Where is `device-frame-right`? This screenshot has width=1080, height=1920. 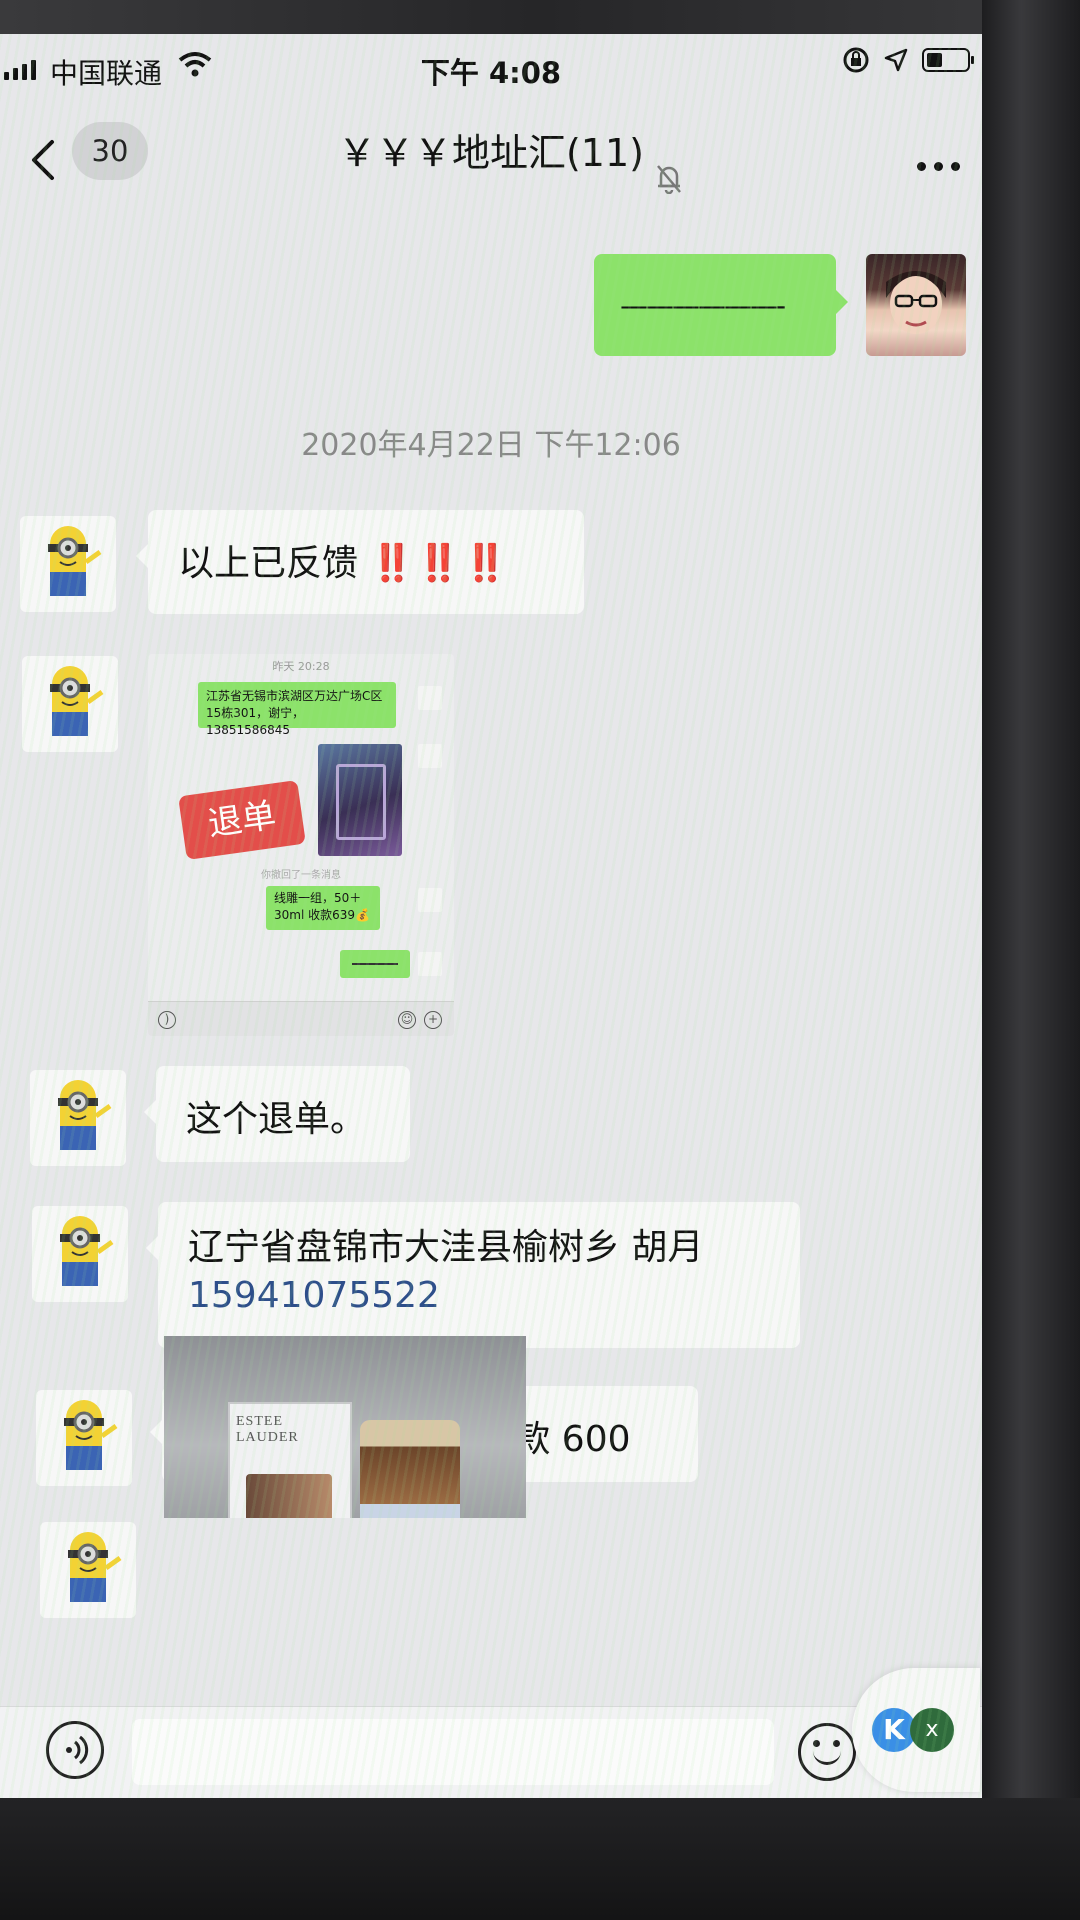
device-frame-right is located at coordinates (1031, 960).